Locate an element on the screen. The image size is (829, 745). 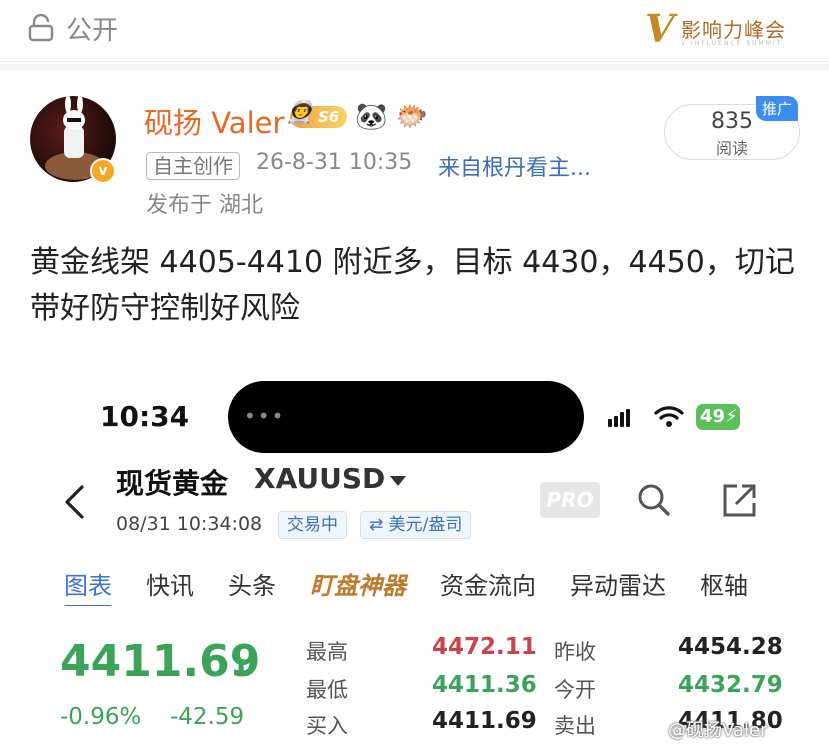
status-clock: 10:34 is located at coordinates (145, 416).